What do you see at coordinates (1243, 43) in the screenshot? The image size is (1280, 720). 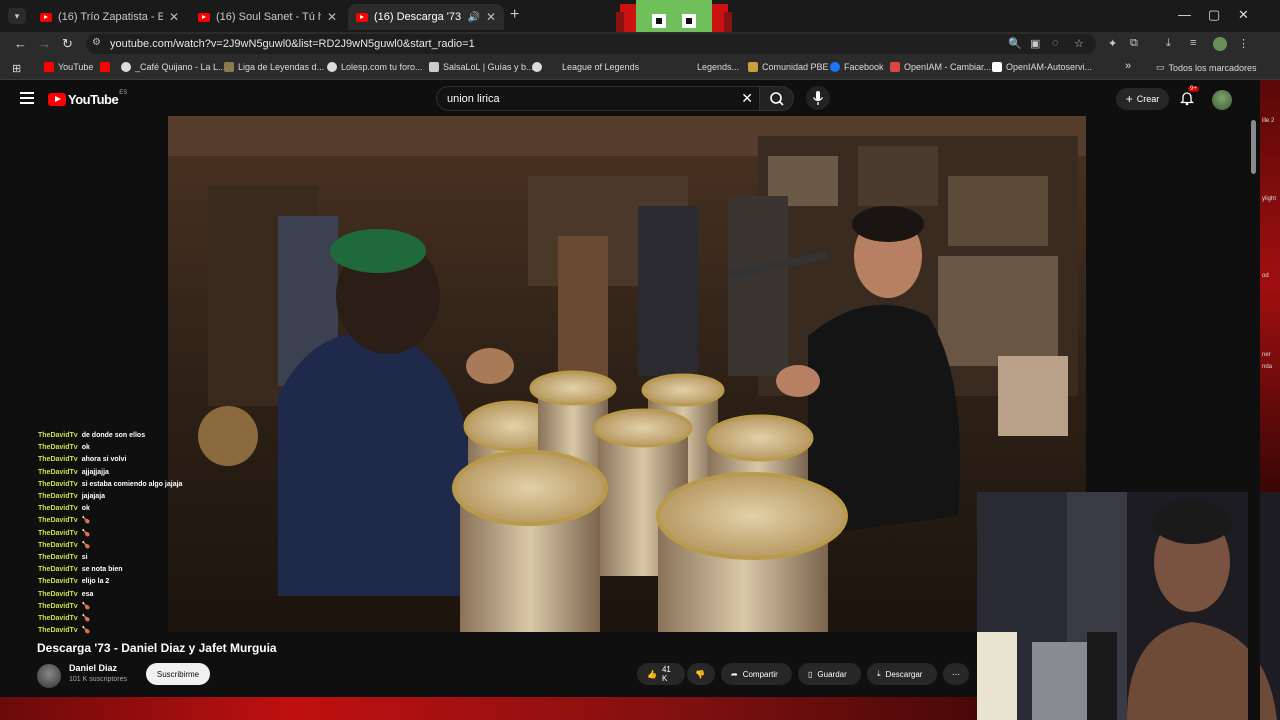 I see `menu-kebab-icon: ⋮` at bounding box center [1243, 43].